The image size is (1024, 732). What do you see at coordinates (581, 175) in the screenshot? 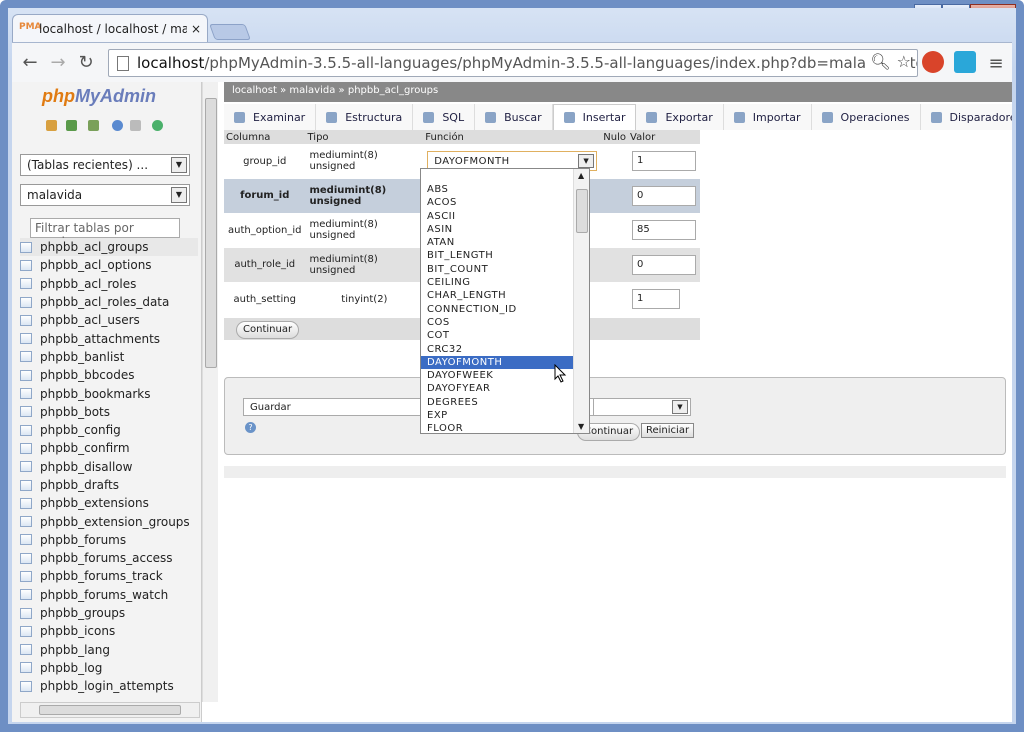
I see `scroll-up-icon: ▲` at bounding box center [581, 175].